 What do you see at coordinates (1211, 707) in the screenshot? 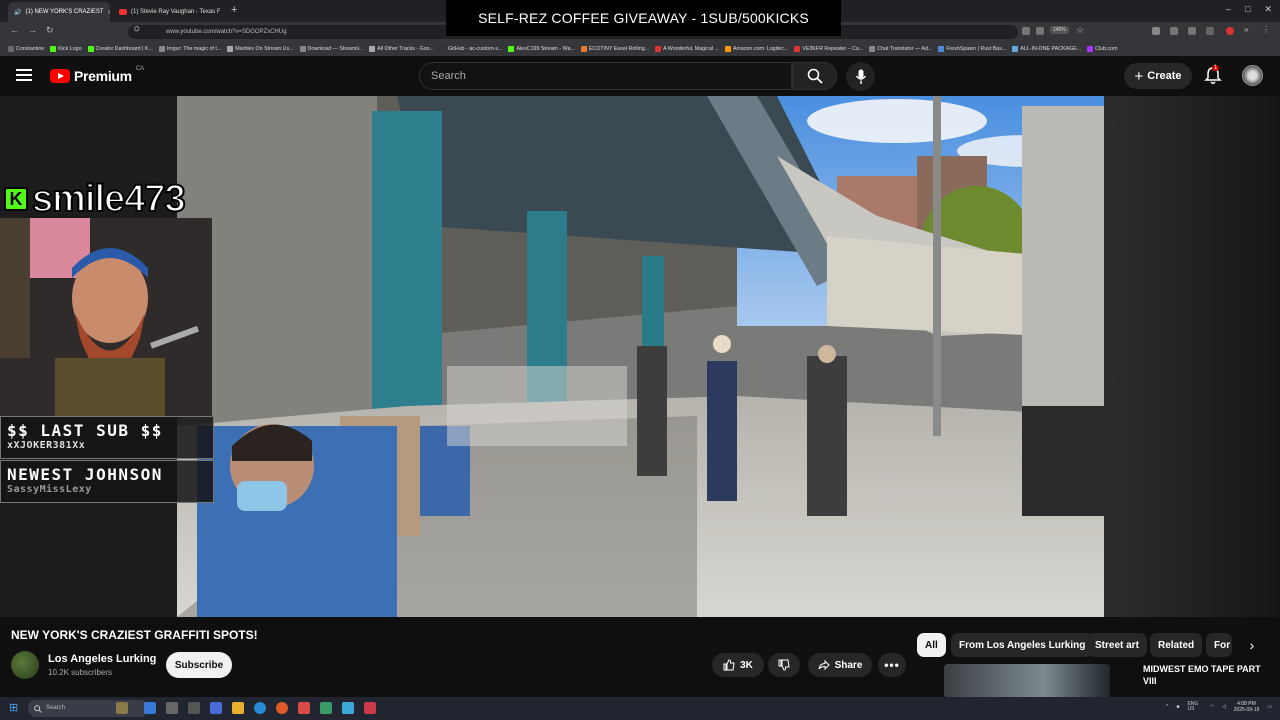
I see `wifi-icon: ◠` at bounding box center [1211, 707].